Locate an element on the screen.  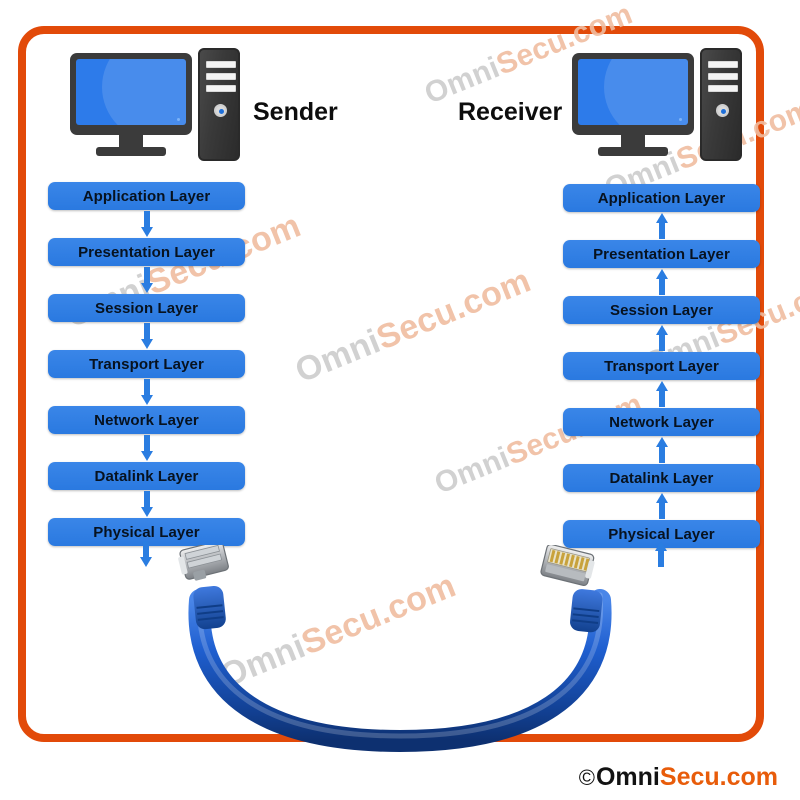
receiver-layer-network-layer: Network Layer is located at coordinates (661, 422).